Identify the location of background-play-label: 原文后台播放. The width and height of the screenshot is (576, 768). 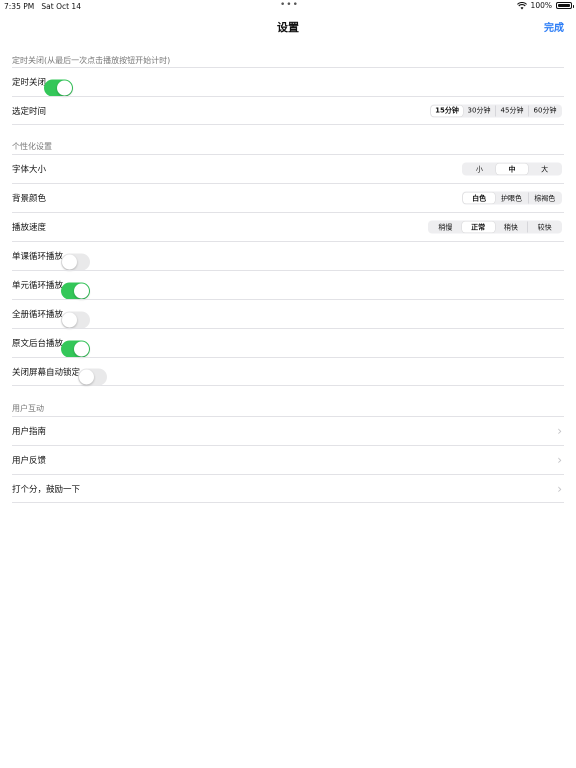
(38, 344).